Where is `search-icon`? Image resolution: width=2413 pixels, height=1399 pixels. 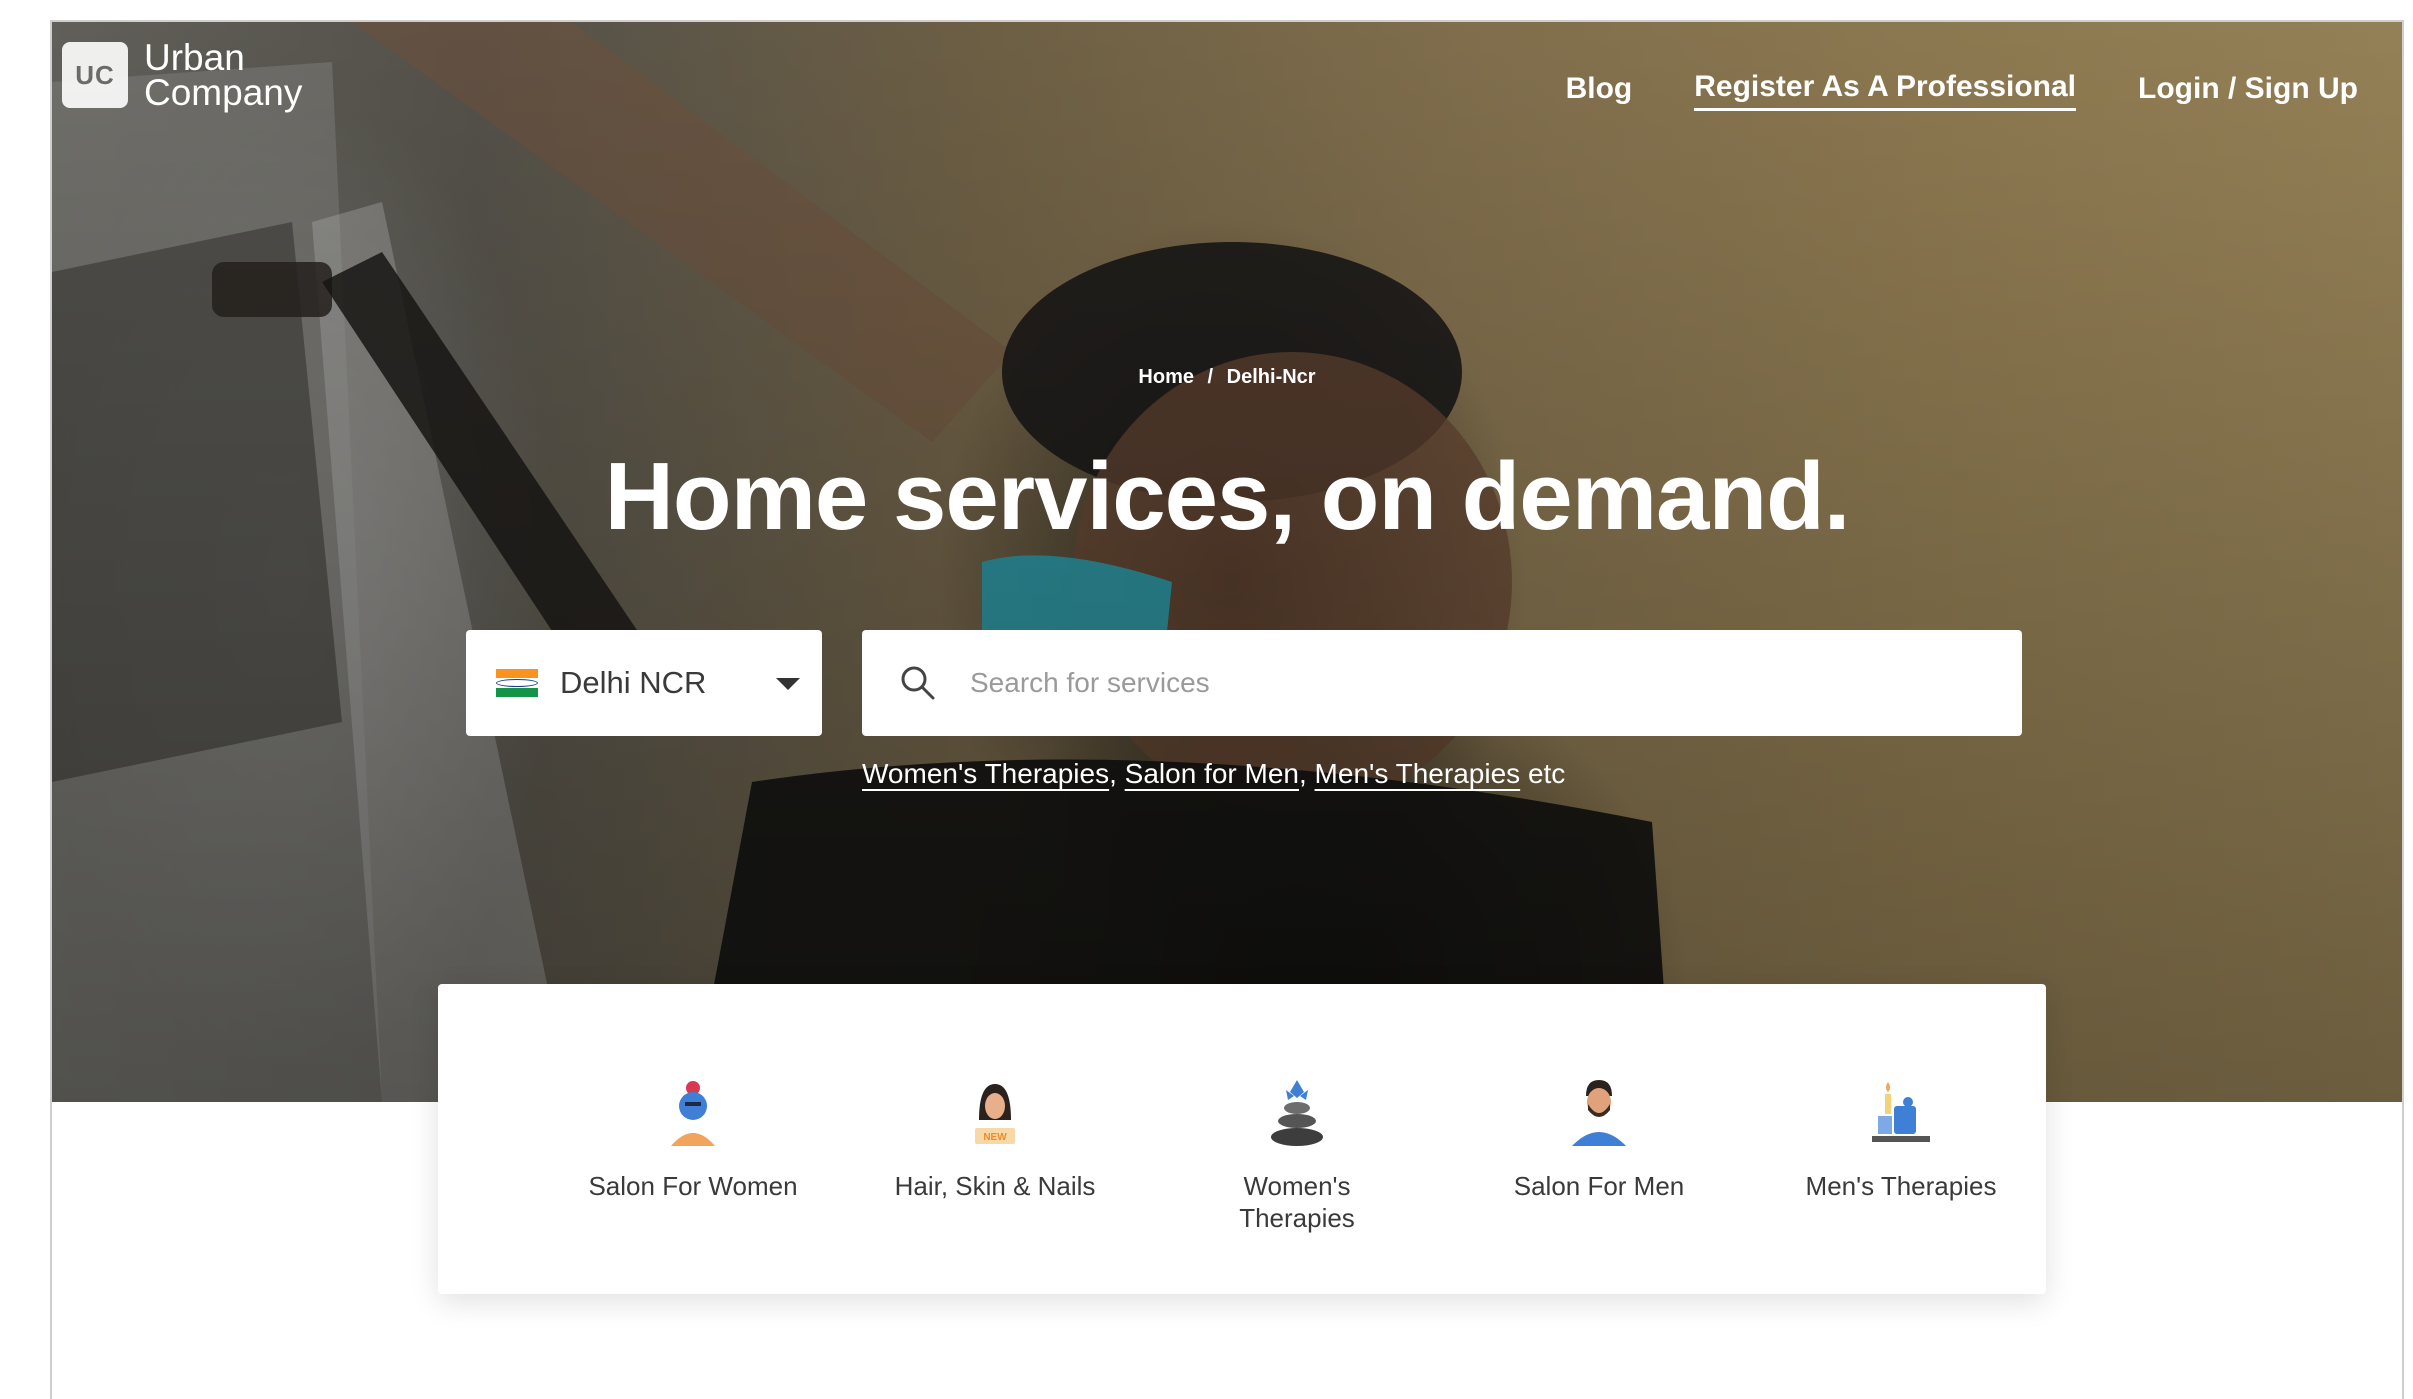
search-icon is located at coordinates (918, 683).